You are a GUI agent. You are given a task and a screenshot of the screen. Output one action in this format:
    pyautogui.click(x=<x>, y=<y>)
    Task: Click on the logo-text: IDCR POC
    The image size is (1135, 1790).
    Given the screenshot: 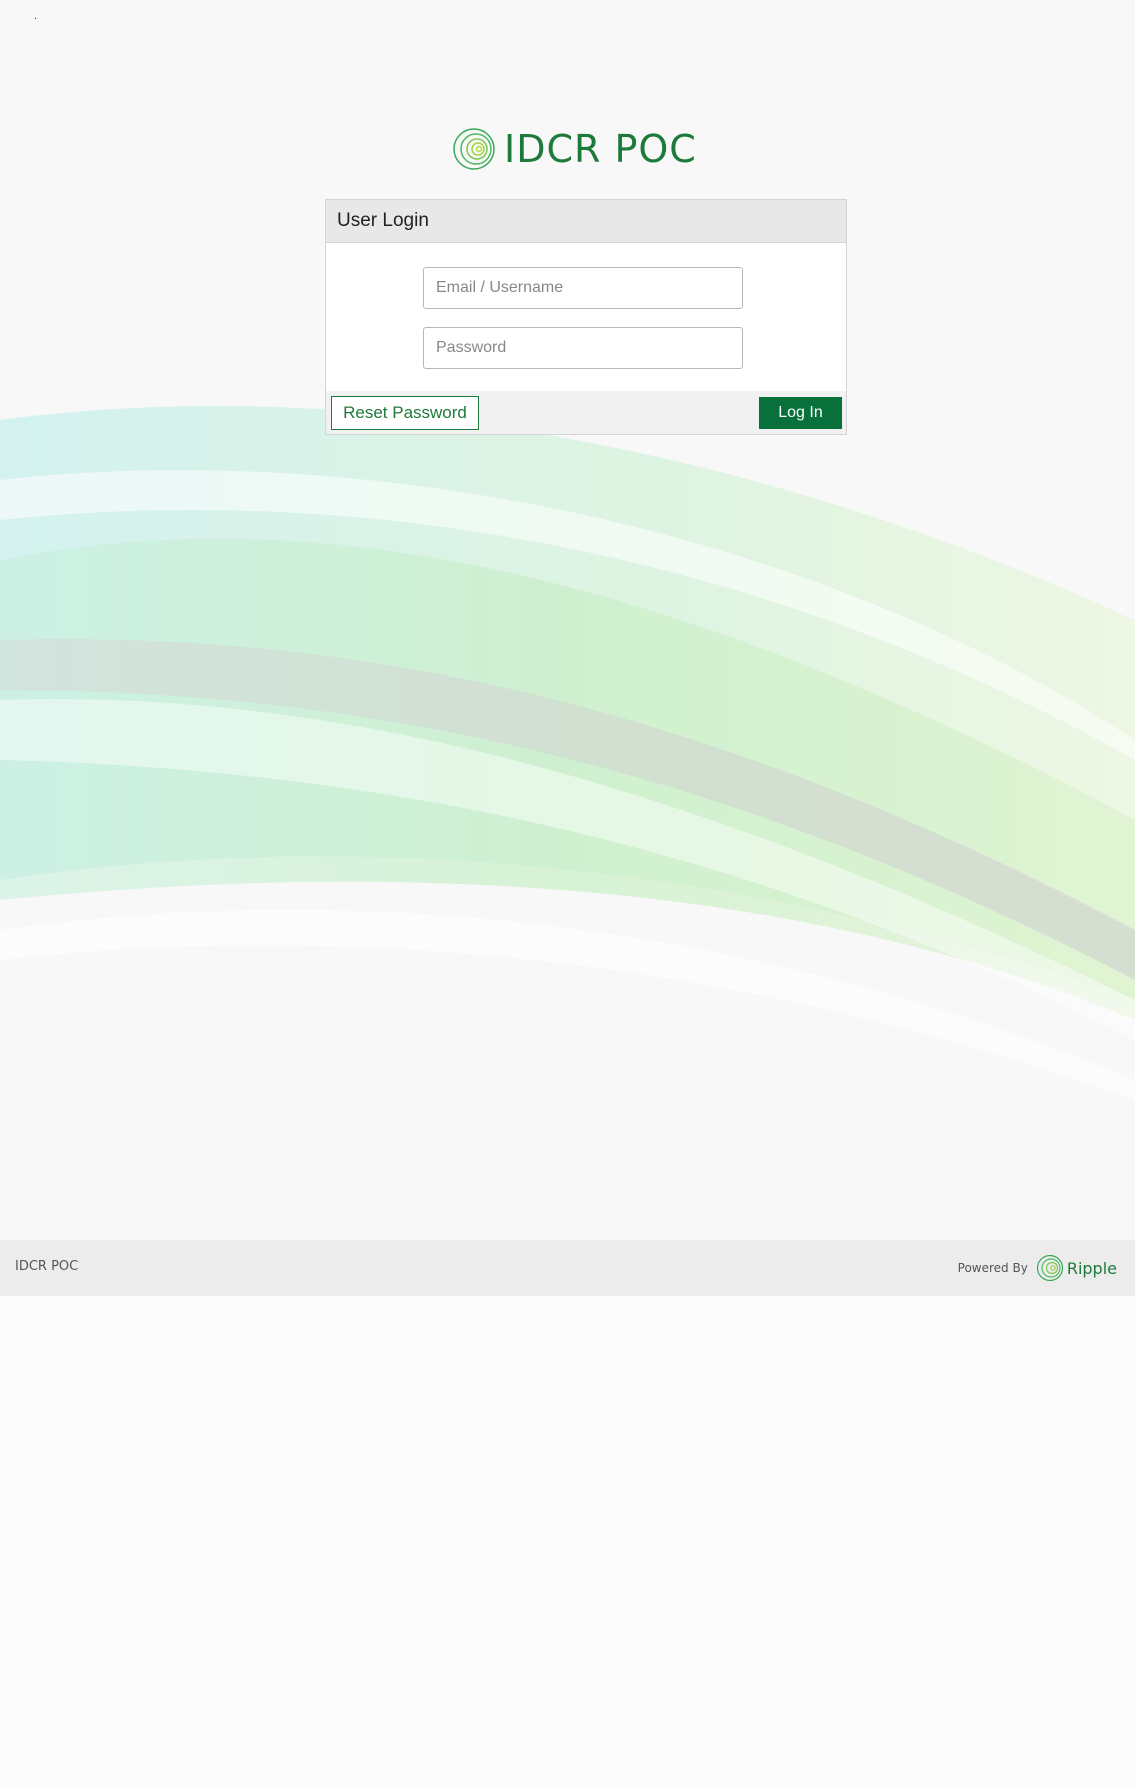 What is the action you would take?
    pyautogui.click(x=600, y=149)
    